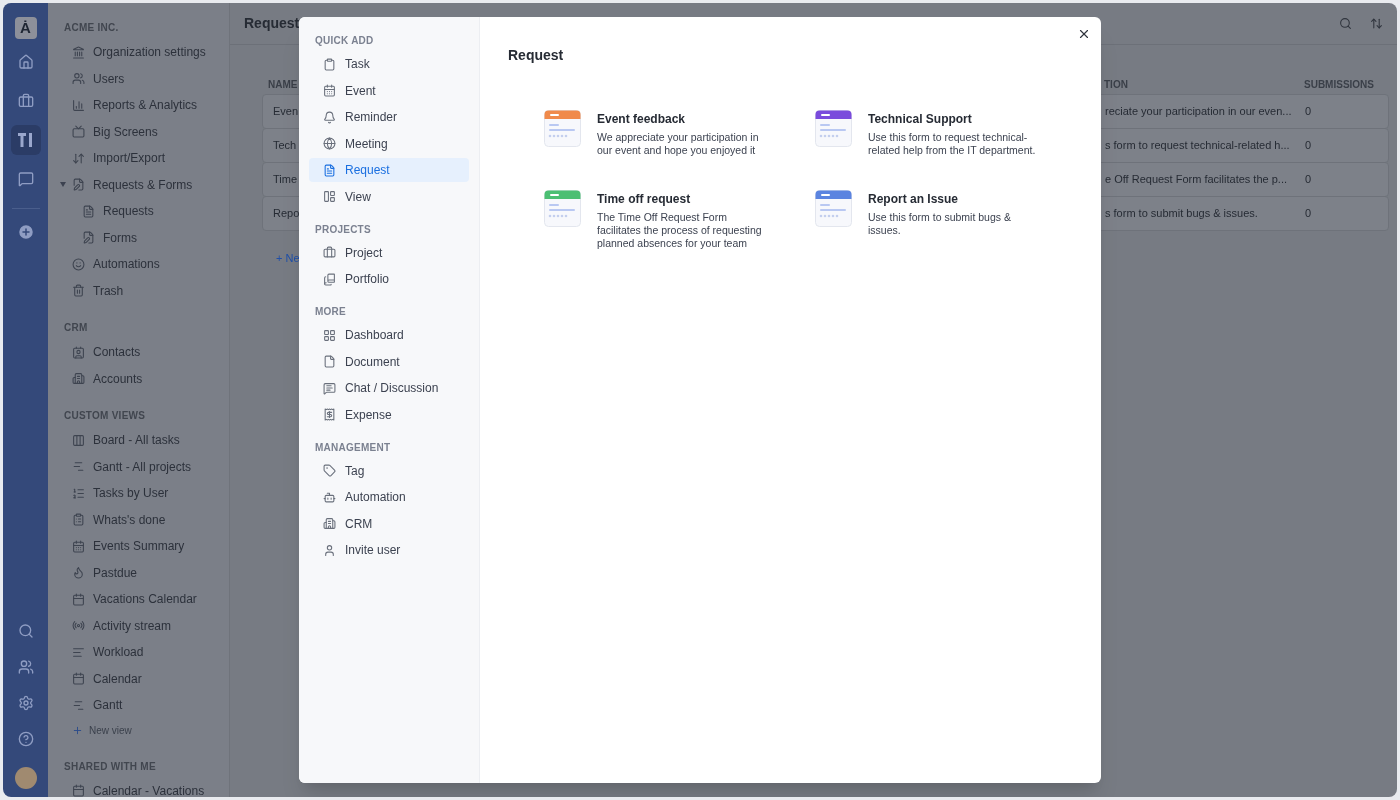 The width and height of the screenshot is (1400, 800). Describe the element at coordinates (389, 196) in the screenshot. I see `nav-item: View` at that location.